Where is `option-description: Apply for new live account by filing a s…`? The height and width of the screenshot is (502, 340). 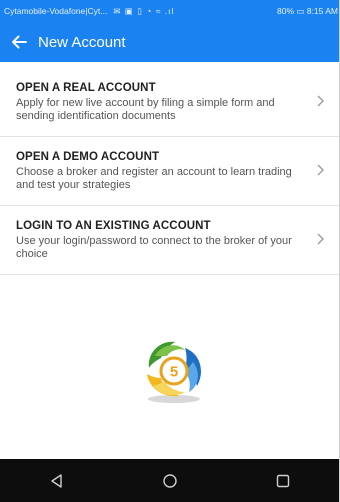 option-description: Apply for new live account by filing a s… is located at coordinates (145, 109).